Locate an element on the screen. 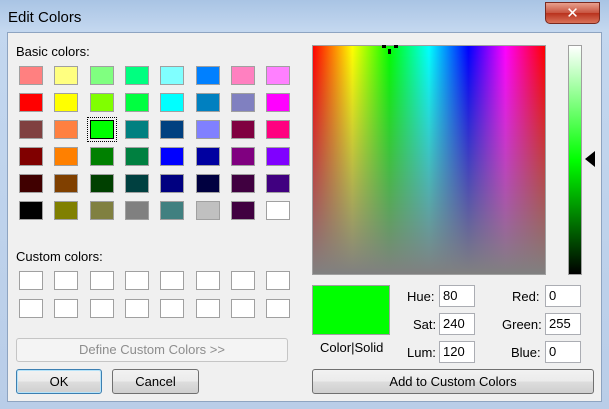  hue-field: 80 is located at coordinates (457, 296).